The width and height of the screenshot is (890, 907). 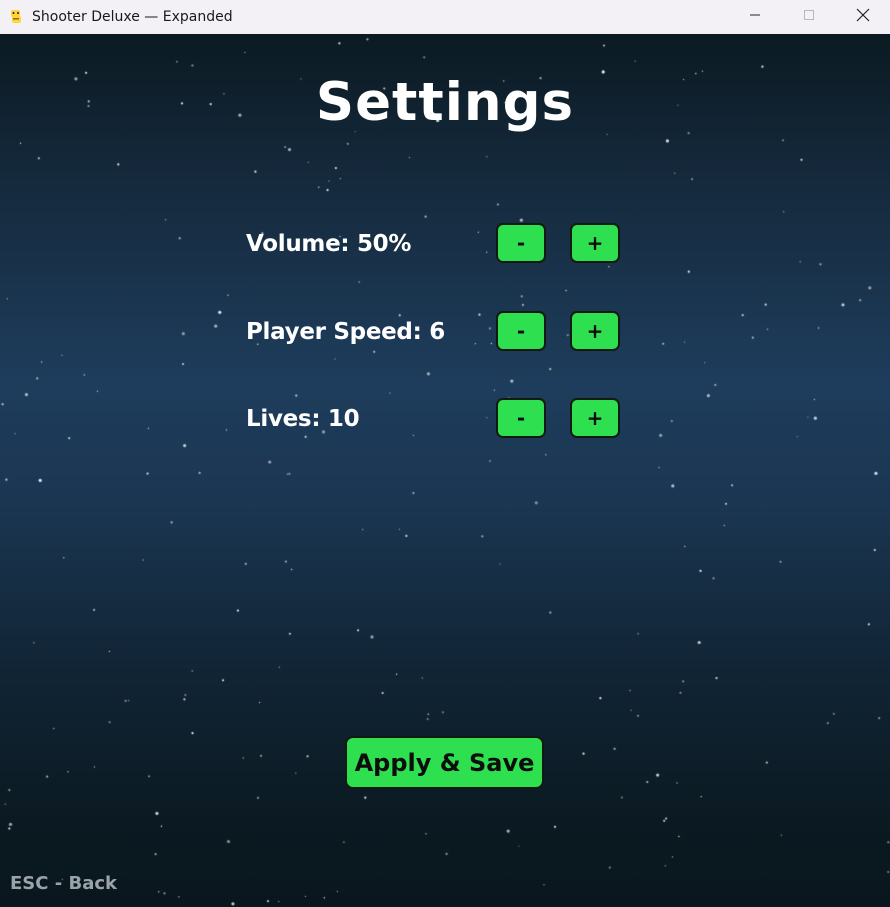 I want to click on python-snake-icon, so click(x=16, y=17).